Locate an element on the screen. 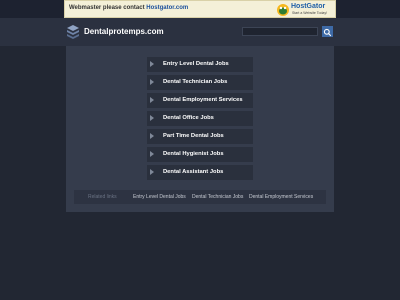  search-button is located at coordinates (327, 31).